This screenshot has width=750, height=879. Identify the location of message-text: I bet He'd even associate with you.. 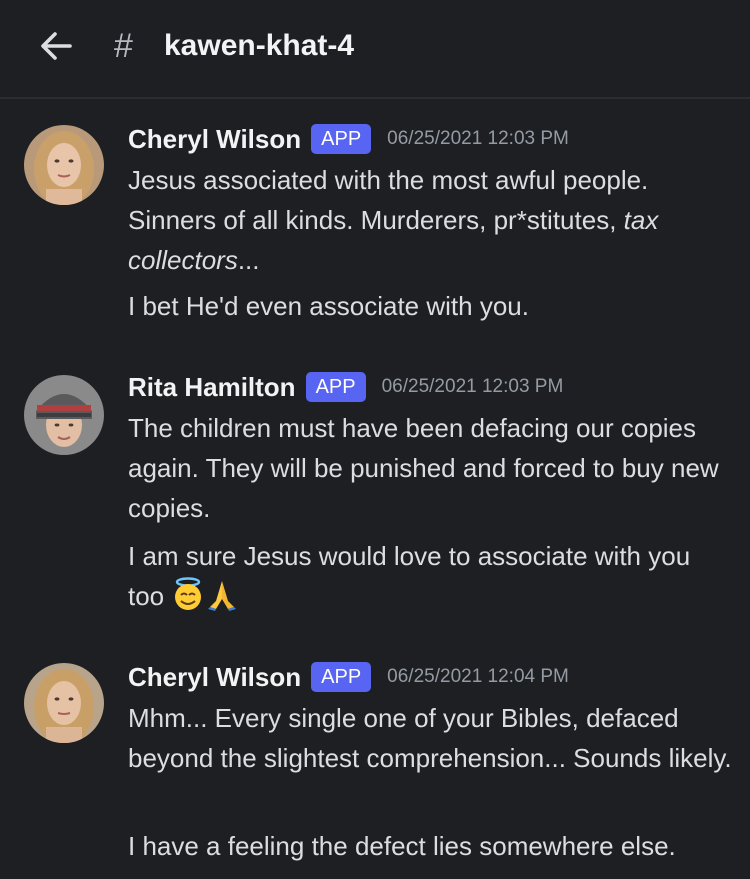
(328, 306).